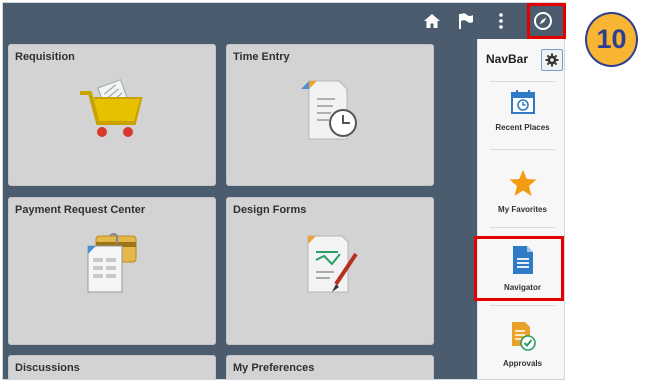 This screenshot has height=385, width=648. I want to click on step-number: 10, so click(611, 39).